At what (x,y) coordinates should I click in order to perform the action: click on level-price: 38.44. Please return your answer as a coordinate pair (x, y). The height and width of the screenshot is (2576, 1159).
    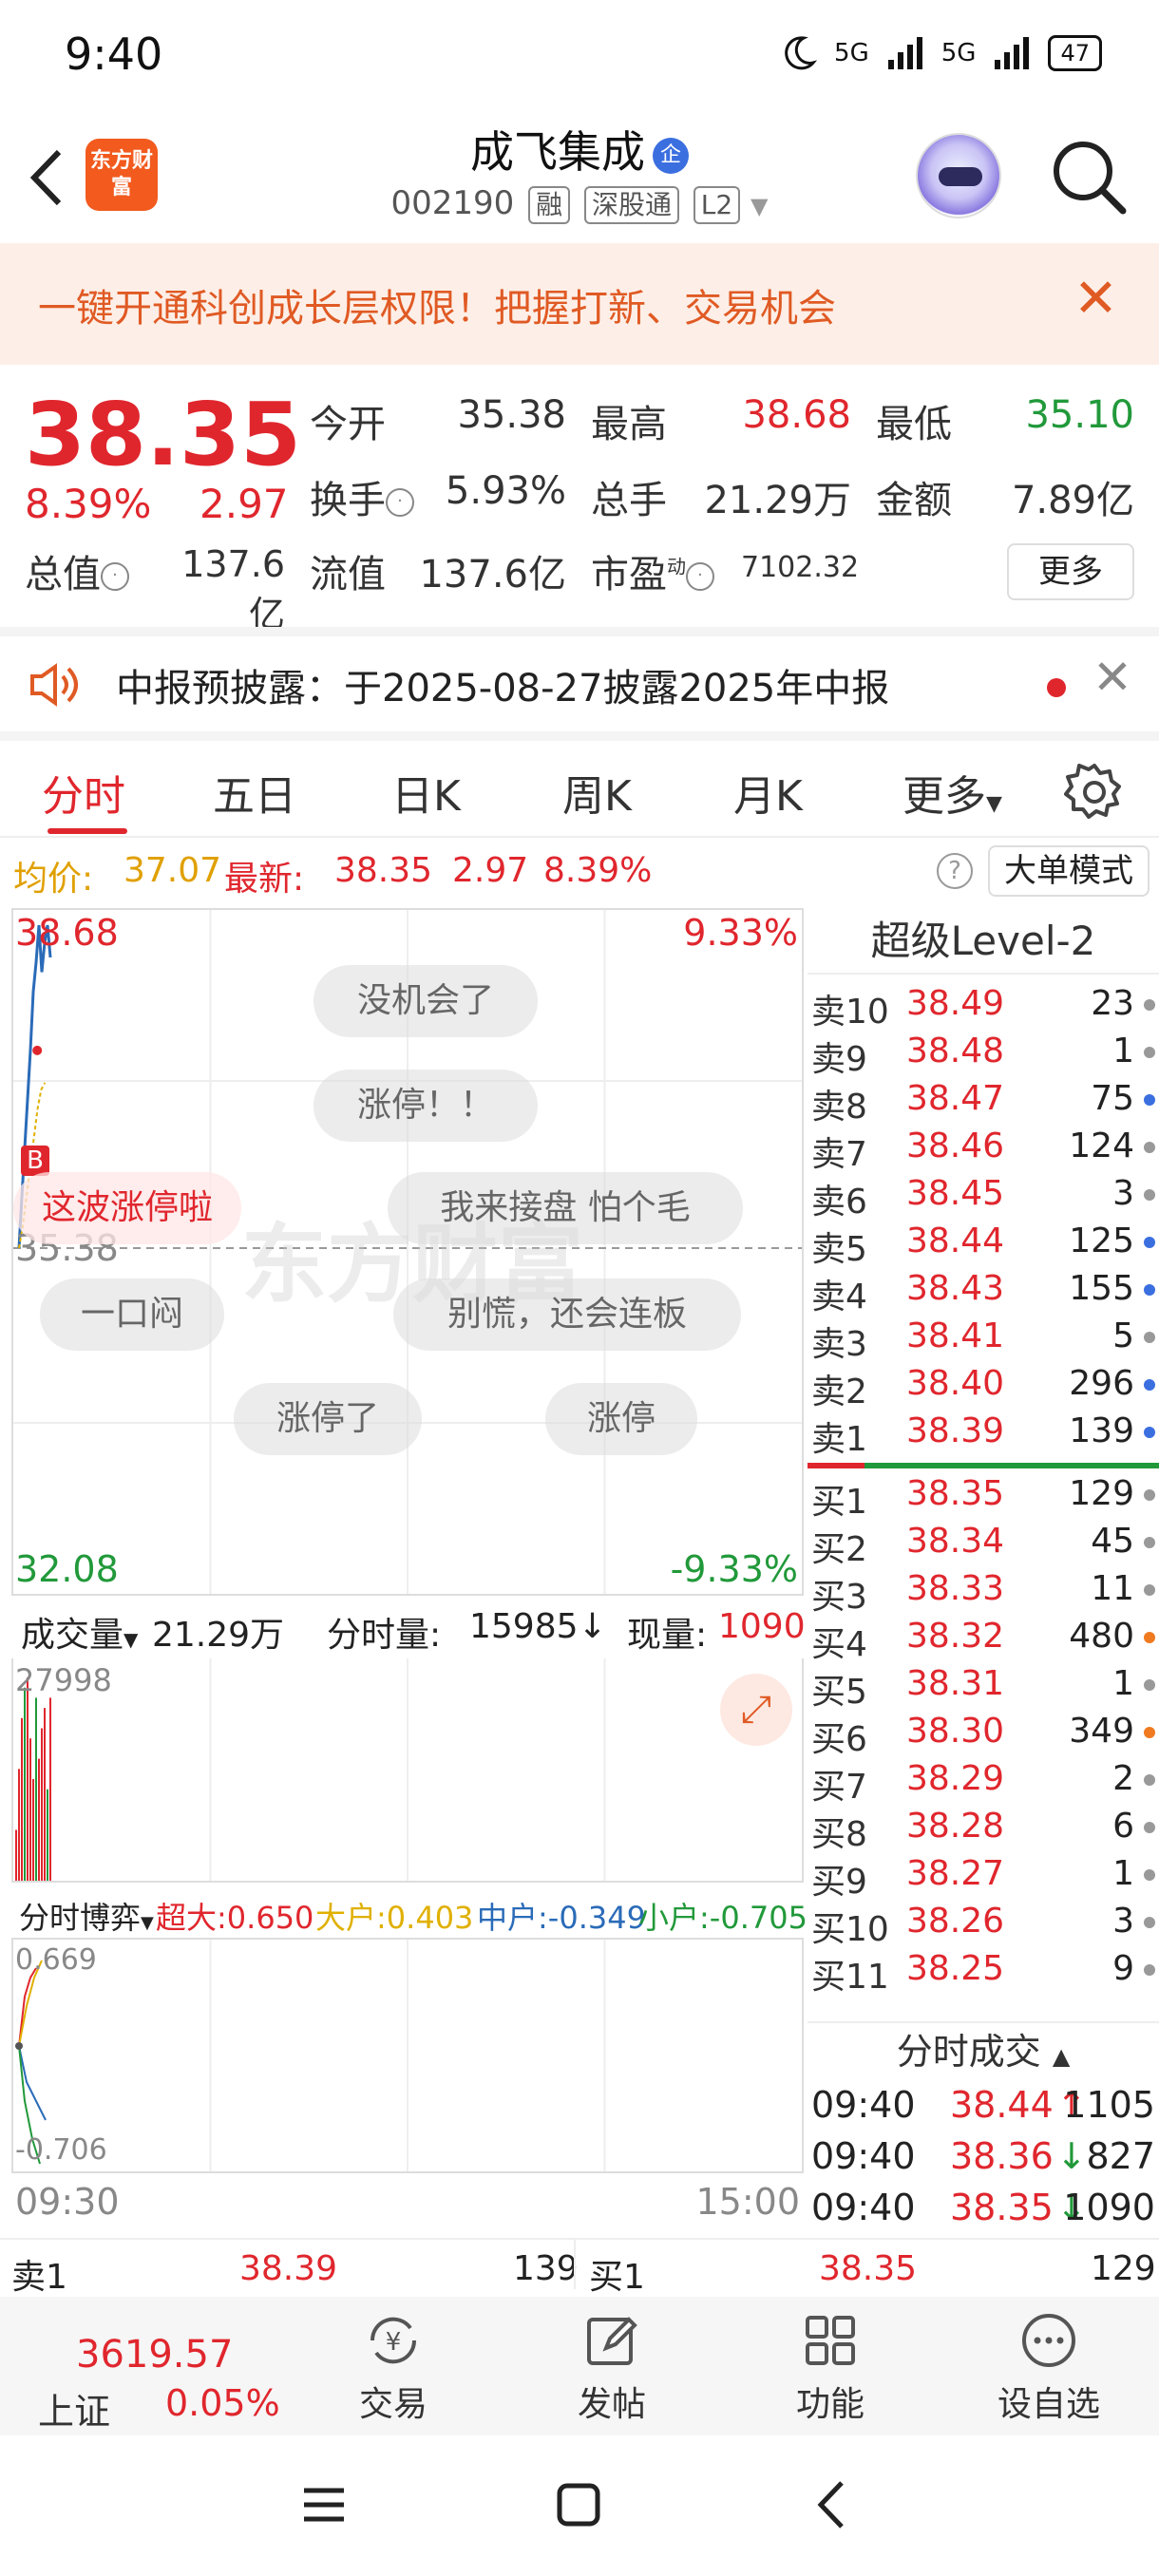
    Looking at the image, I should click on (955, 1241).